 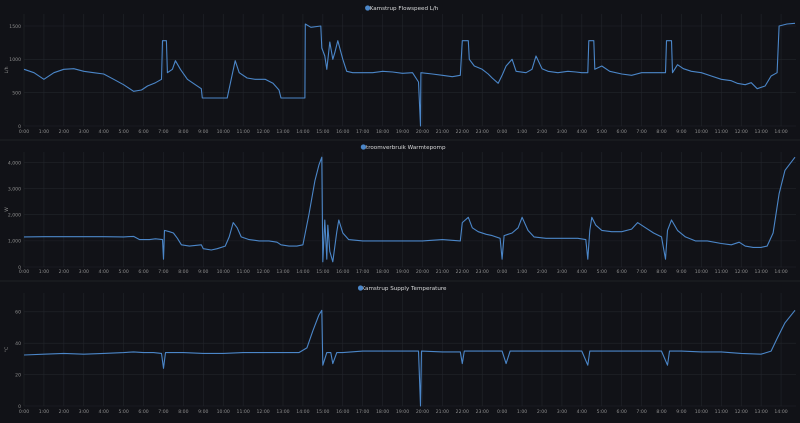 What do you see at coordinates (18, 375) in the screenshot?
I see `y-tick-label: 20` at bounding box center [18, 375].